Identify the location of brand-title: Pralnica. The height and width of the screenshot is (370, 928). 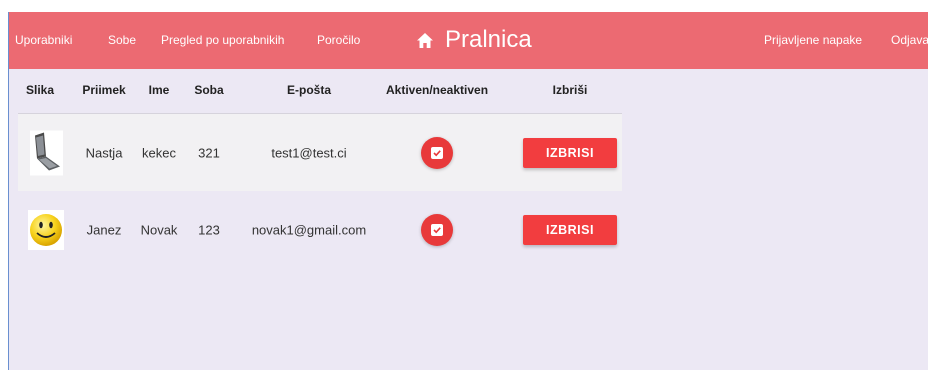
(488, 39).